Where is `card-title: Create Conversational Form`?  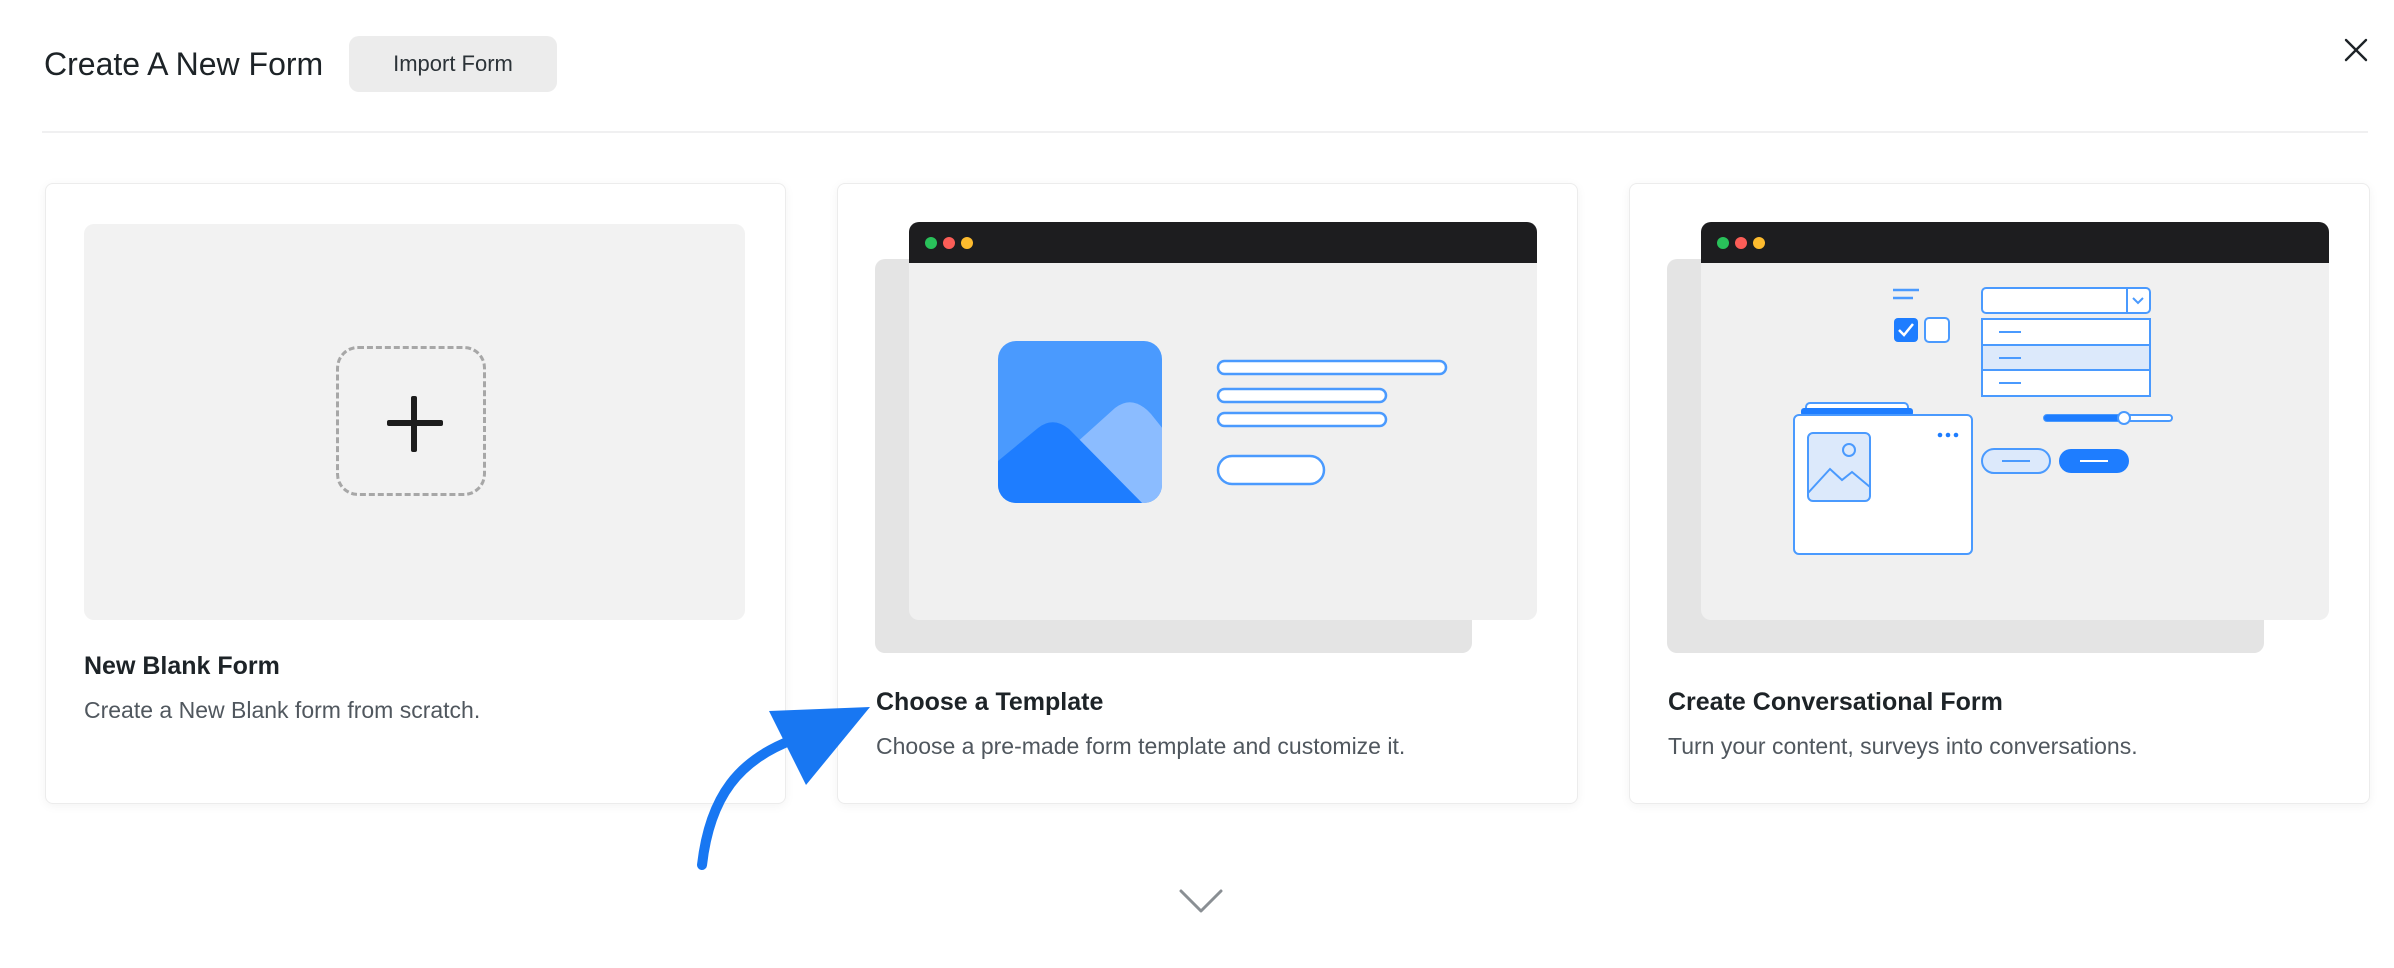
card-title: Create Conversational Form is located at coordinates (1835, 702).